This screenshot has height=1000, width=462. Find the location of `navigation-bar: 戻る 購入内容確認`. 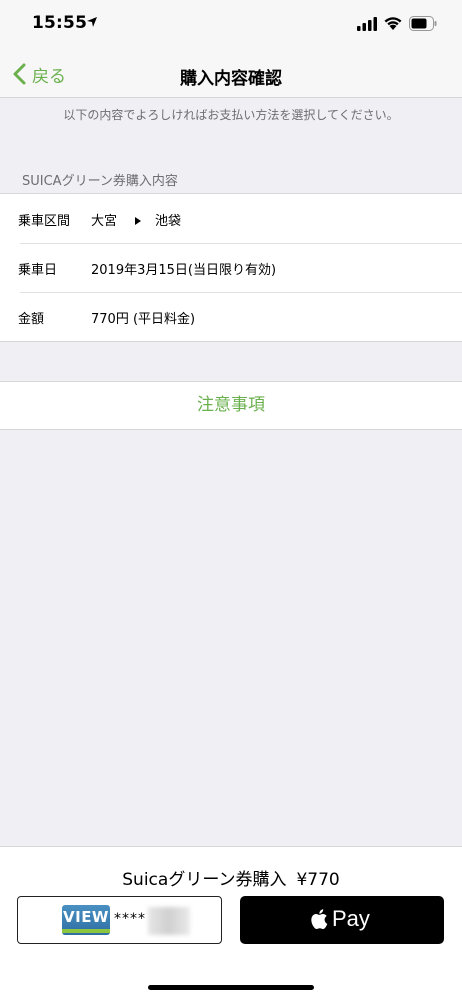

navigation-bar: 戻る 購入内容確認 is located at coordinates (231, 74).